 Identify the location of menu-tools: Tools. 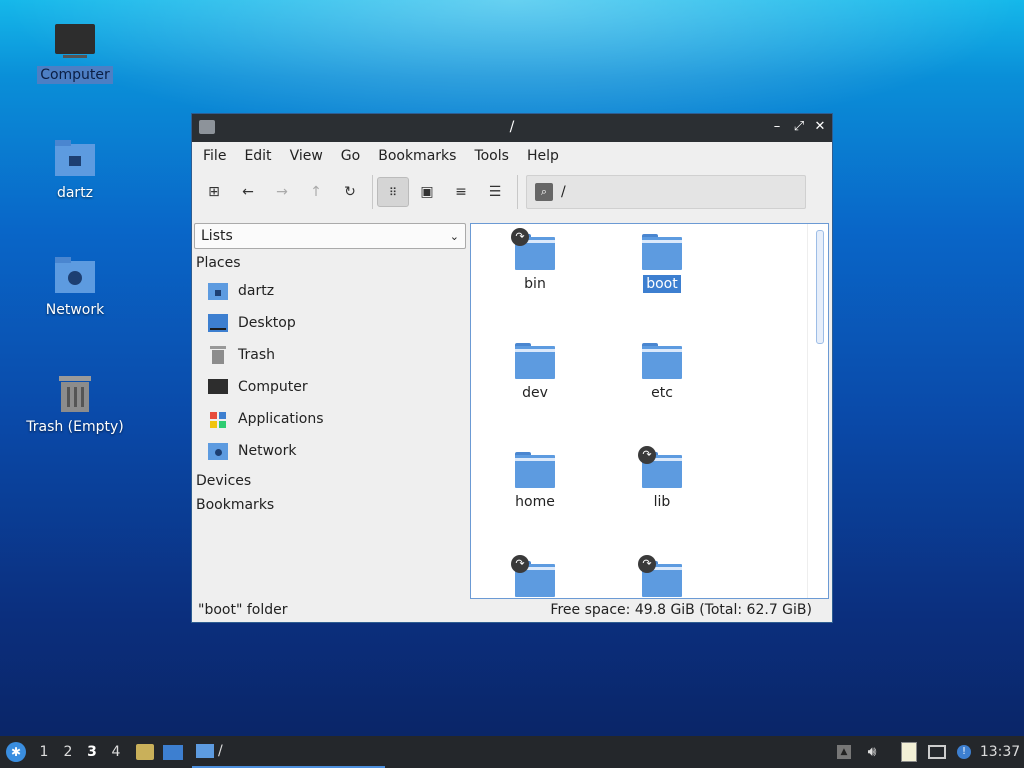
(491, 156).